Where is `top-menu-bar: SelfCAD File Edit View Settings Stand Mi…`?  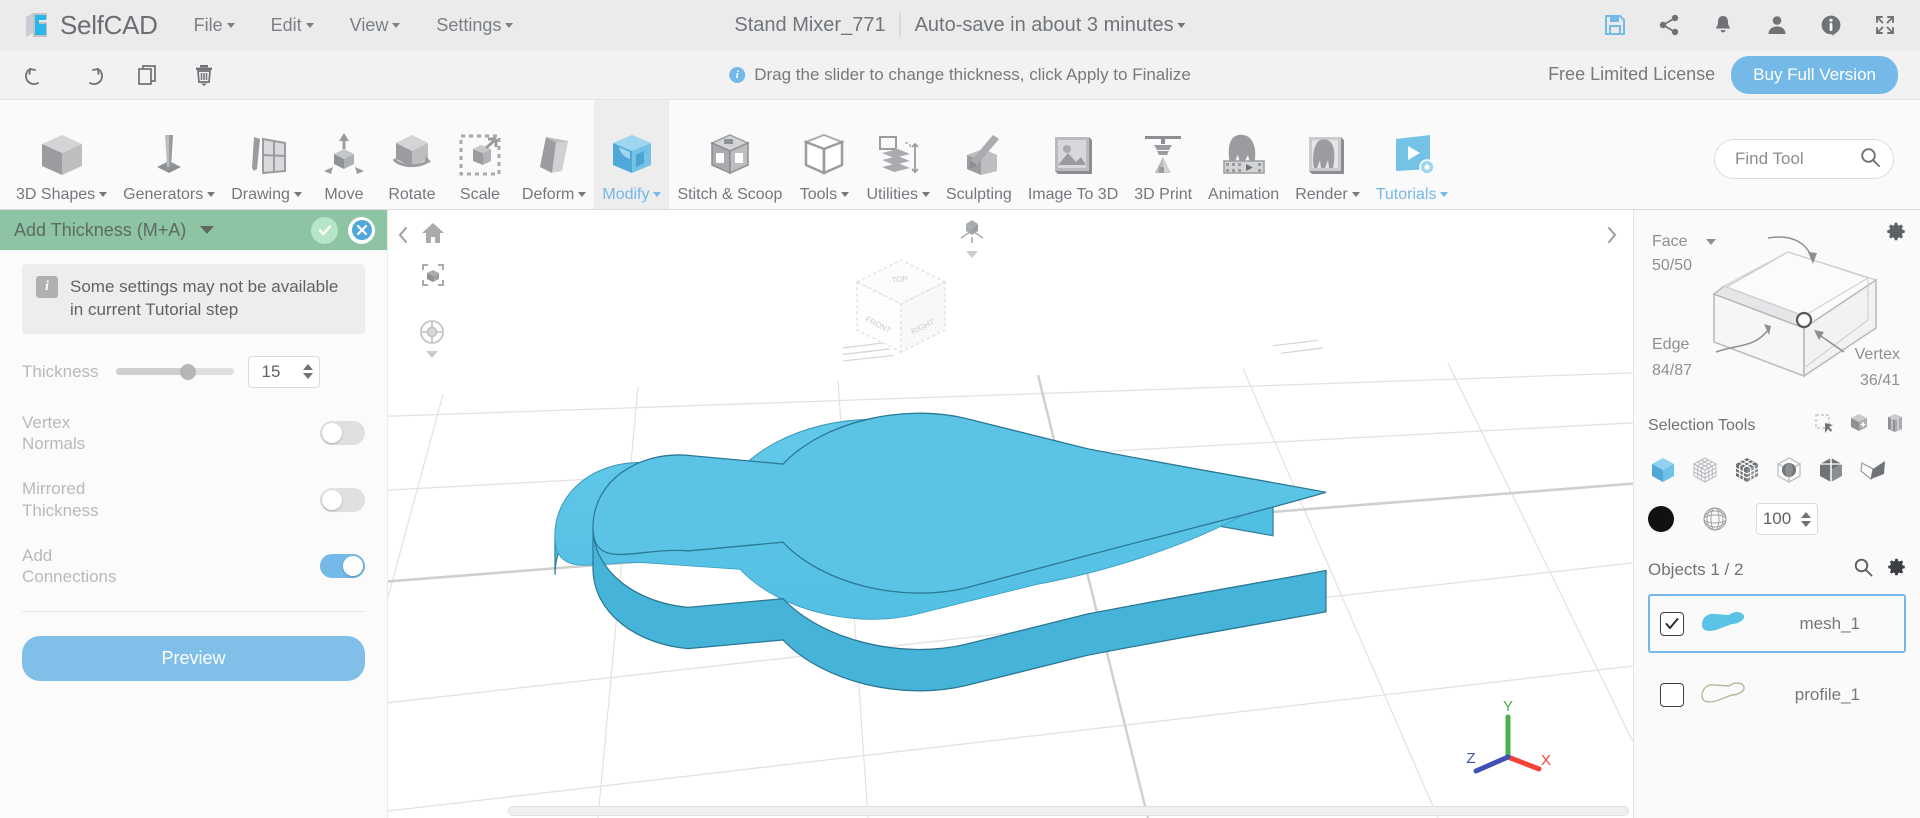 top-menu-bar: SelfCAD File Edit View Settings Stand Mi… is located at coordinates (960, 25).